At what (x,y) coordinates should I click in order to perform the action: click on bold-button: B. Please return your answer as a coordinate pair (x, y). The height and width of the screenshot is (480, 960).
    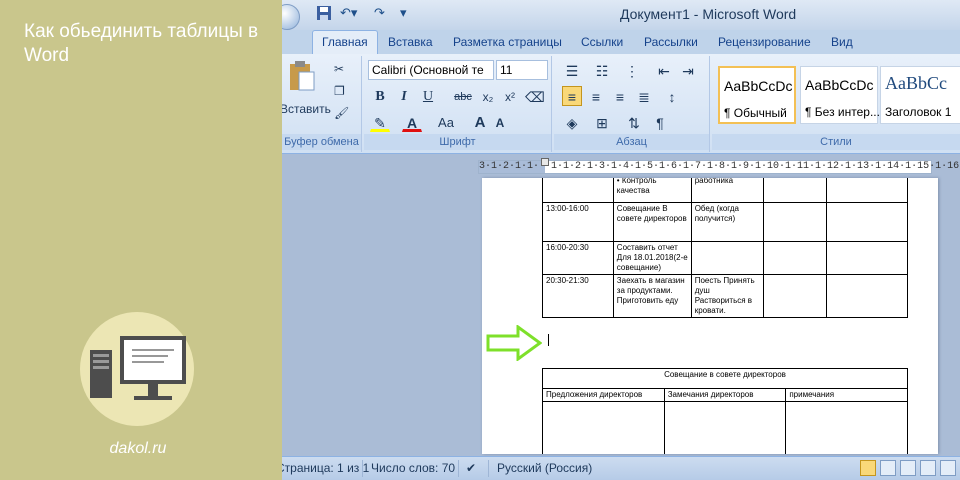
    Looking at the image, I should click on (380, 96).